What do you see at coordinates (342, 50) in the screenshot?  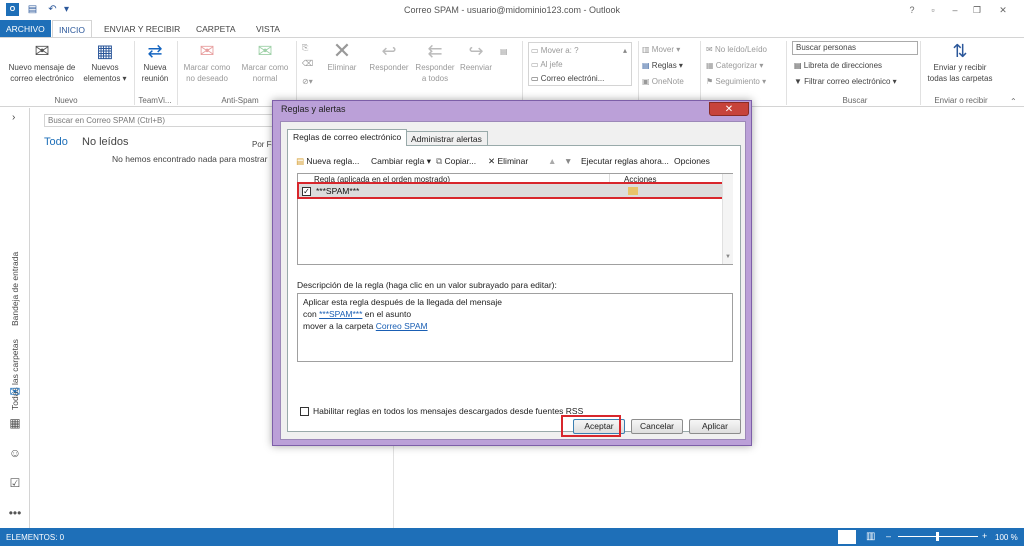 I see `delete-x-icon: ✕` at bounding box center [342, 50].